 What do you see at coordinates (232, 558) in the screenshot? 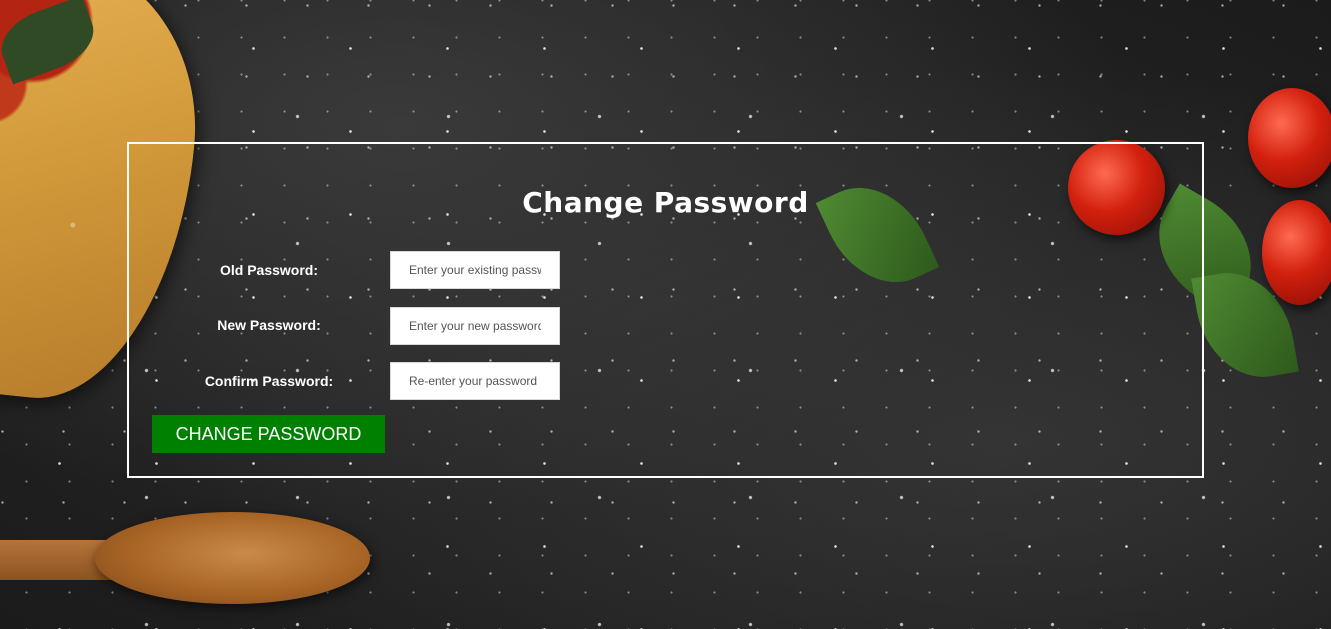
I see `wooden-spoon-image` at bounding box center [232, 558].